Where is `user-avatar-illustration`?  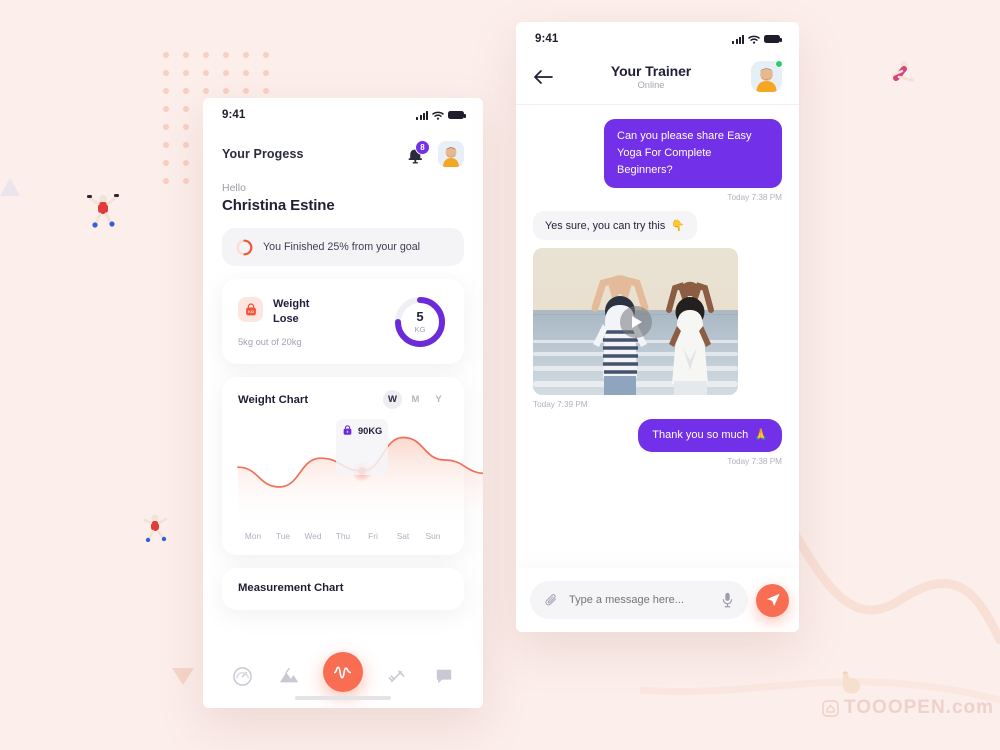 user-avatar-illustration is located at coordinates (451, 154).